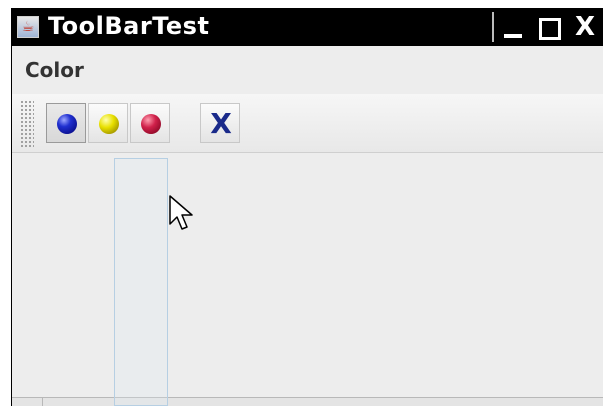 The image size is (603, 406). I want to click on red-button, so click(150, 123).